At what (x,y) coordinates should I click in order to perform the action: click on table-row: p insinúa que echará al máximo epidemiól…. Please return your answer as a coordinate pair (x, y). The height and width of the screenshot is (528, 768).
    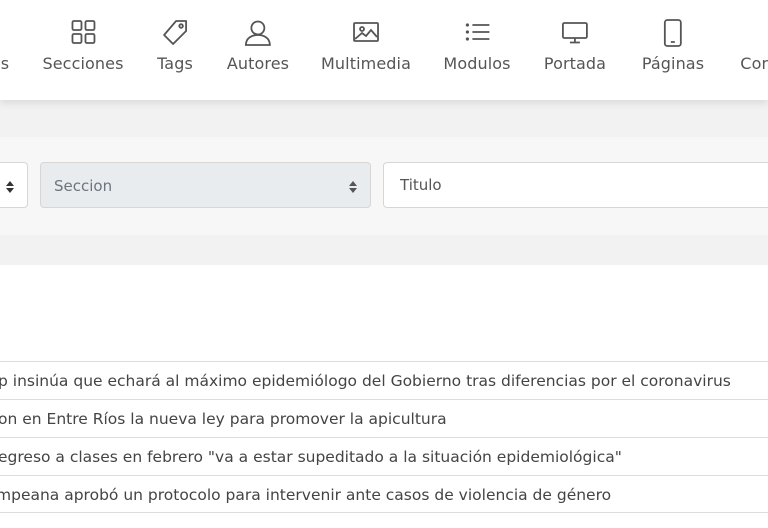
    Looking at the image, I should click on (384, 380).